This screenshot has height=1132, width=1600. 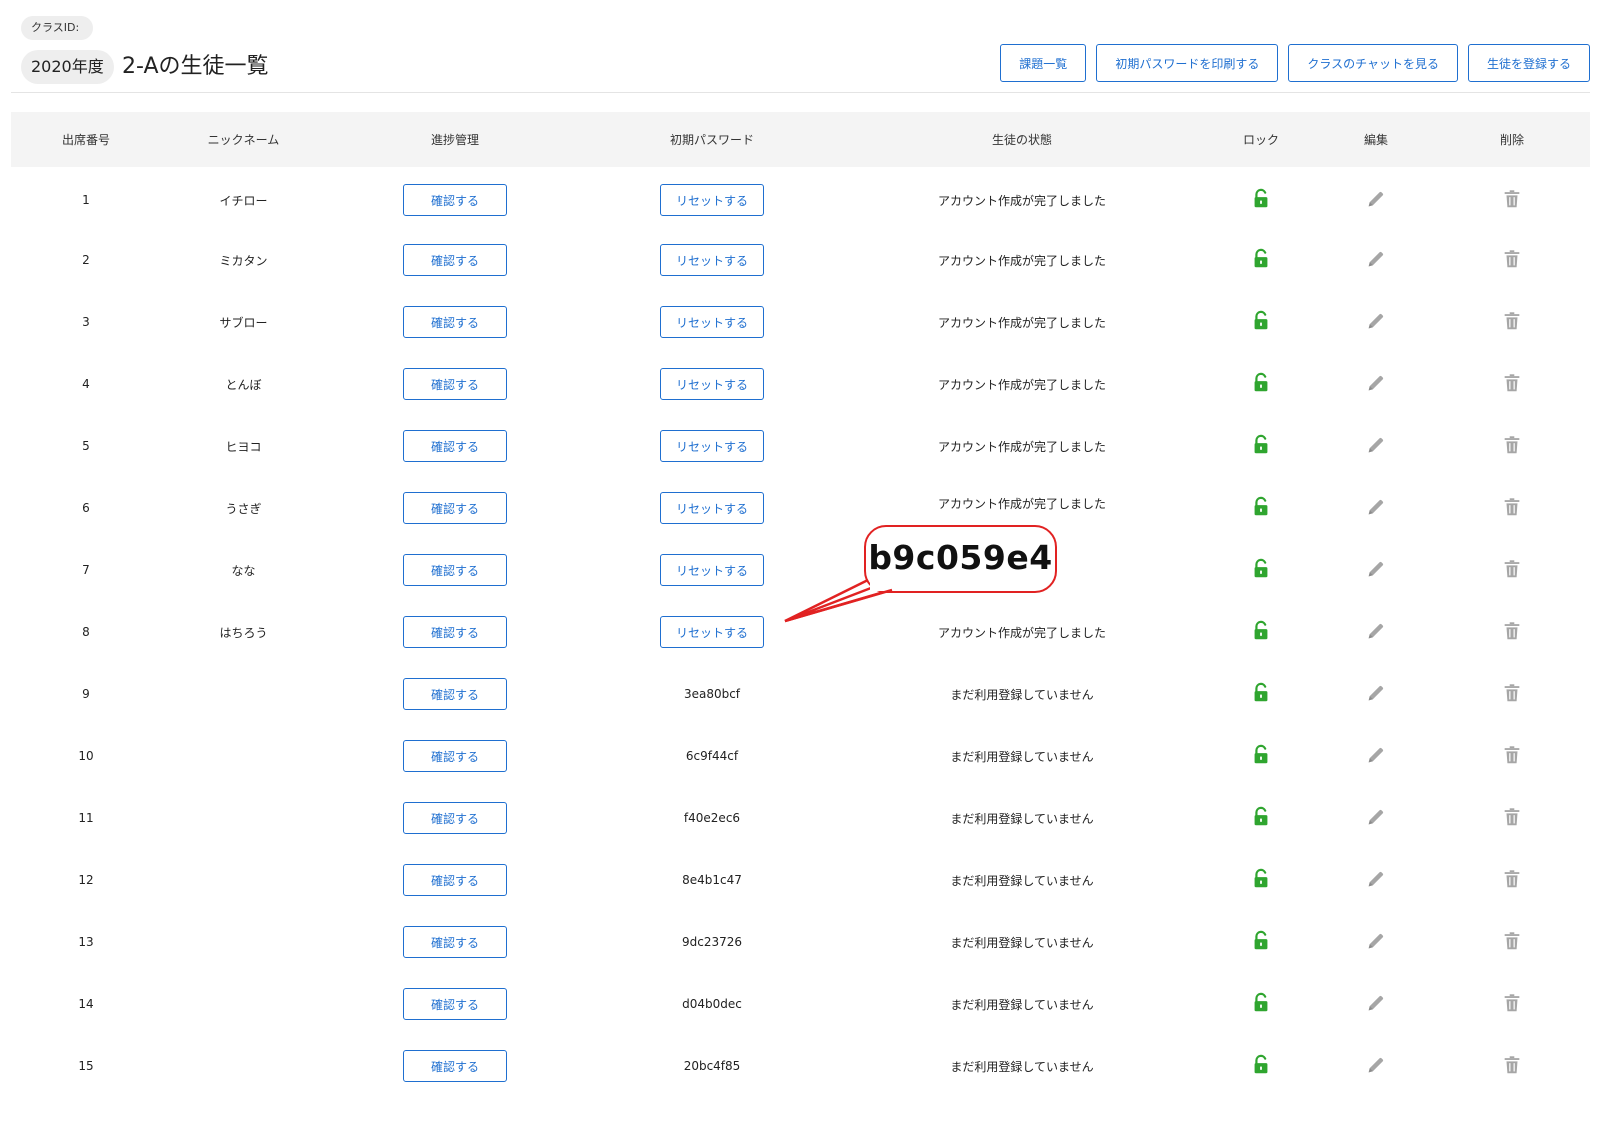 What do you see at coordinates (243, 200) in the screenshot?
I see `student-nickname: イチロー` at bounding box center [243, 200].